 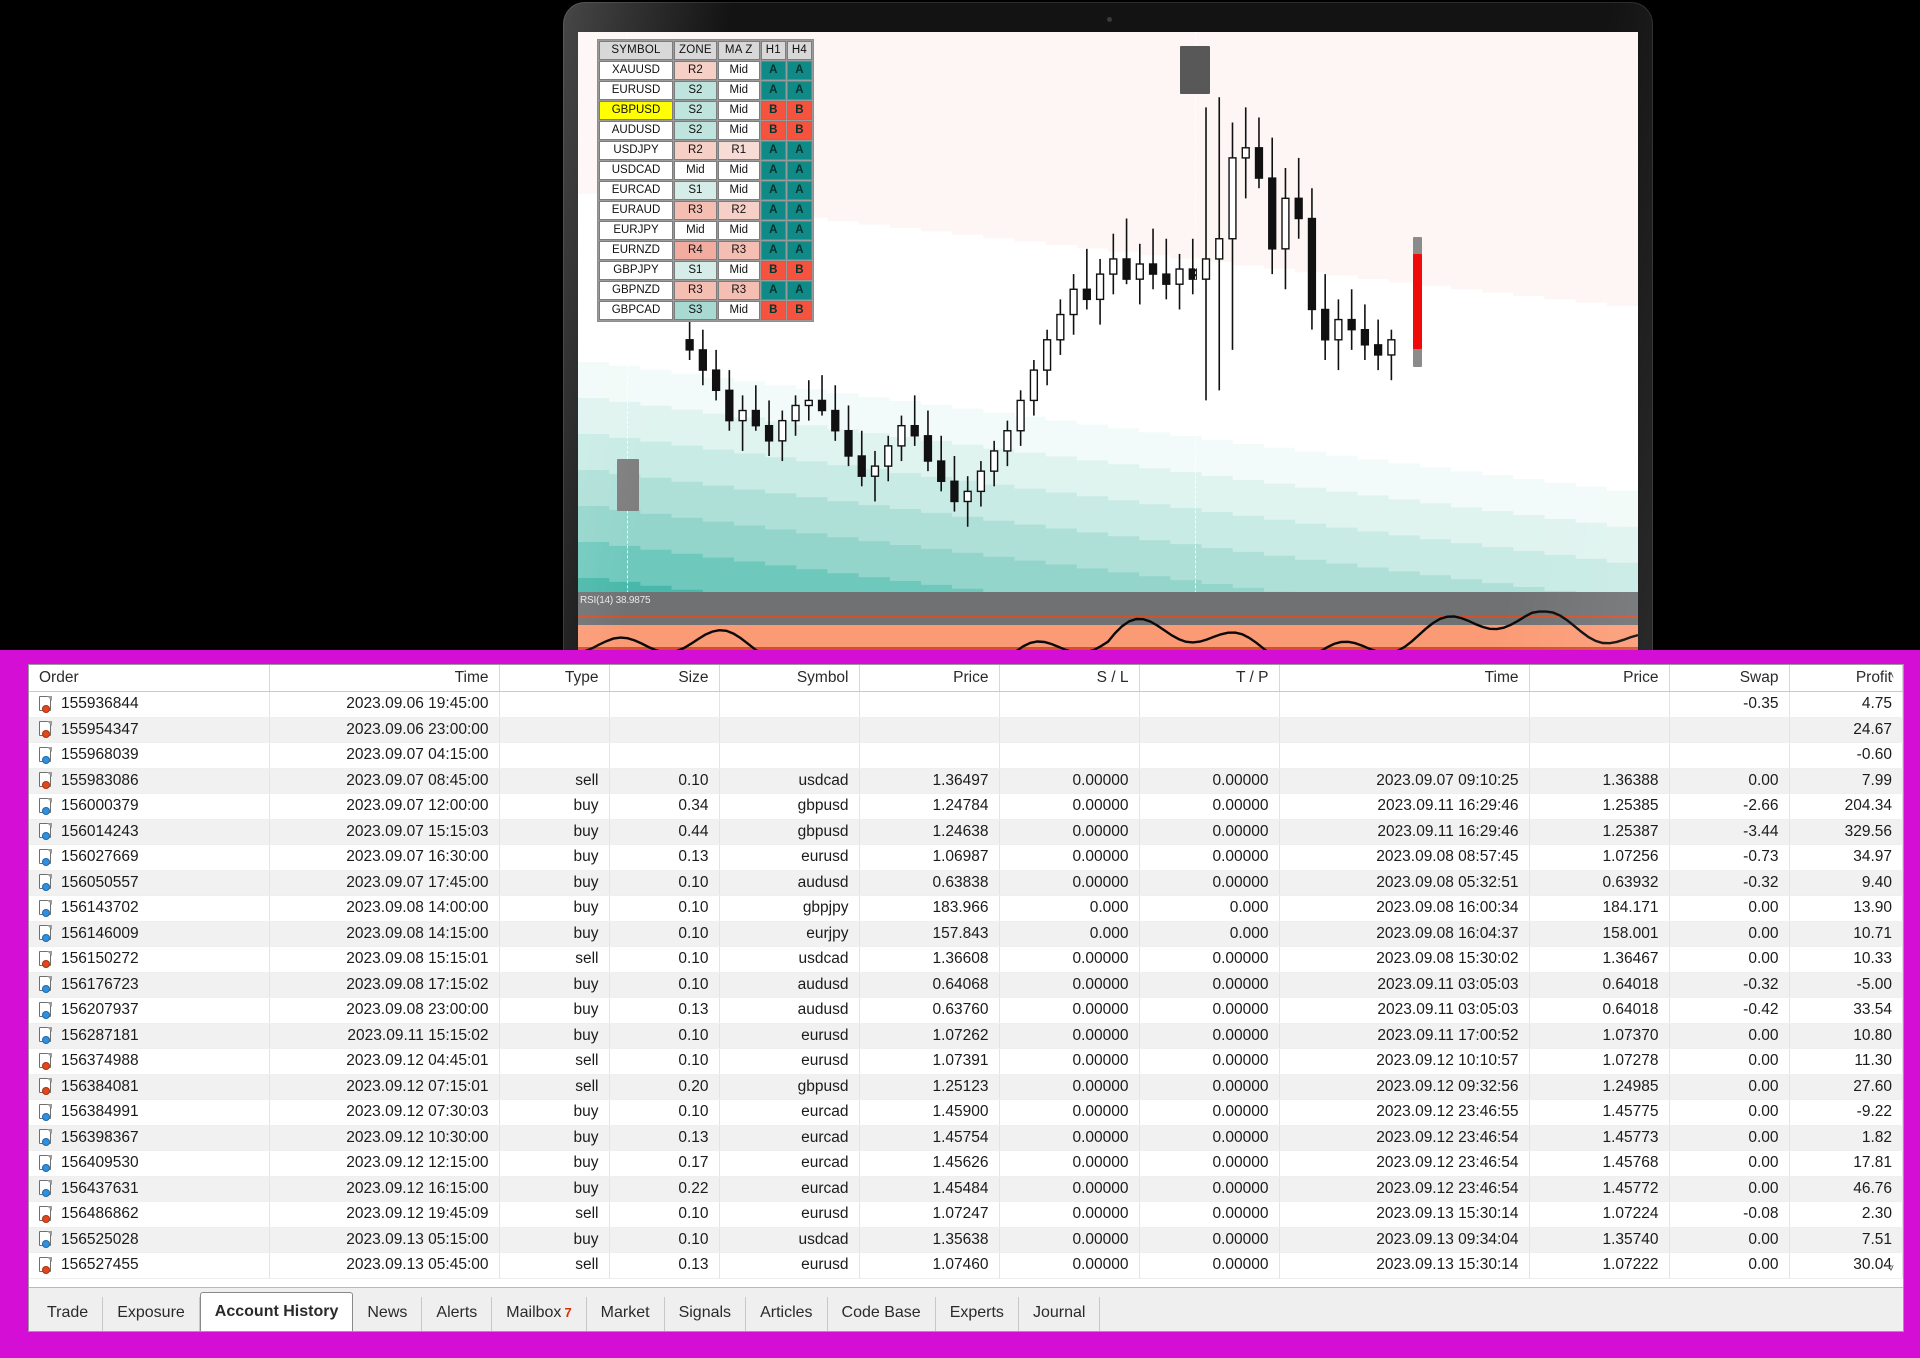 I want to click on cell-size: 0.17, so click(x=664, y=1163).